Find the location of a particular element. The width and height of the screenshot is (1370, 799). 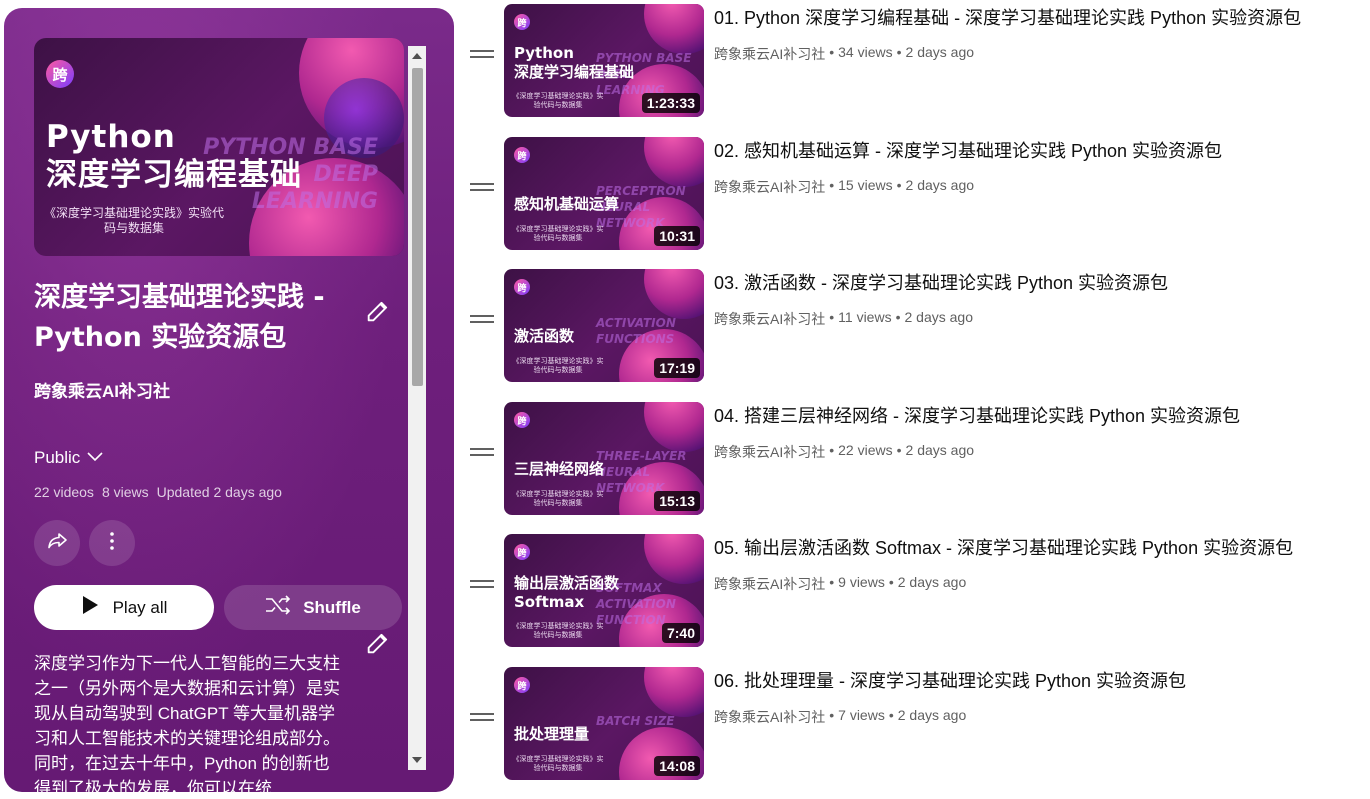

playlist-channel-name: 跨象乘云AI补习社 is located at coordinates (102, 389).